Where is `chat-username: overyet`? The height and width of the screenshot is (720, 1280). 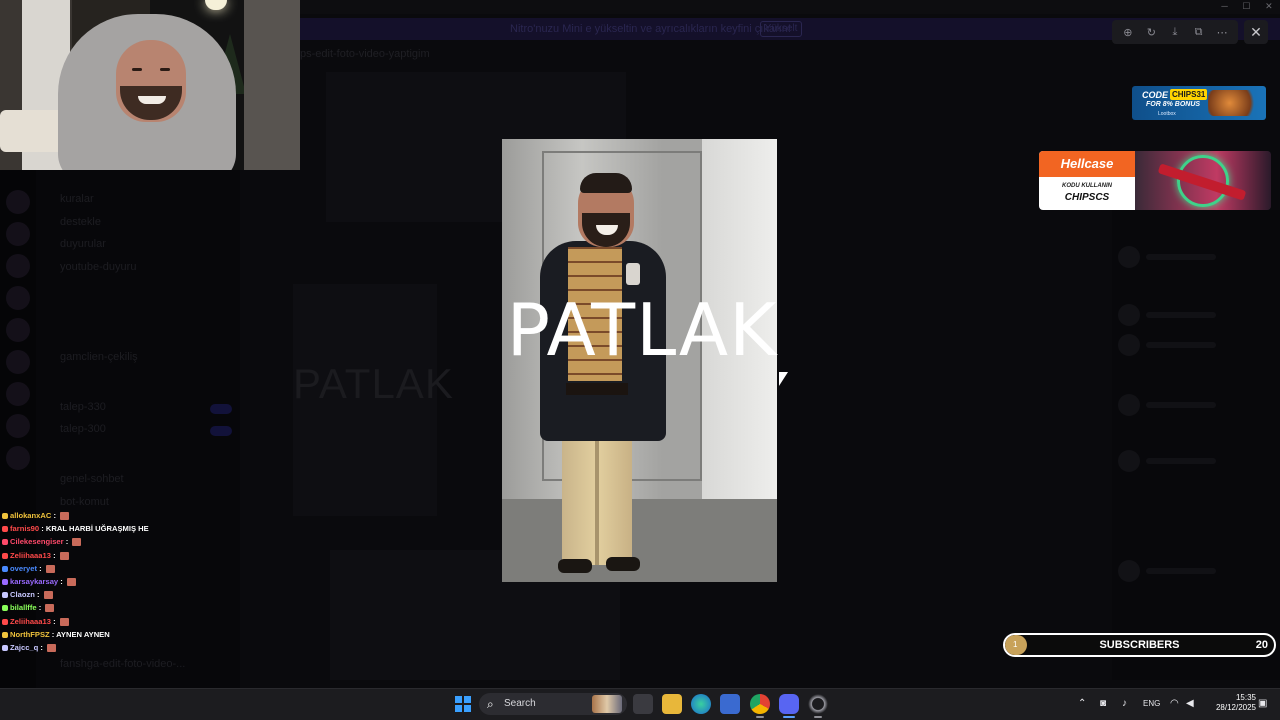 chat-username: overyet is located at coordinates (23, 568).